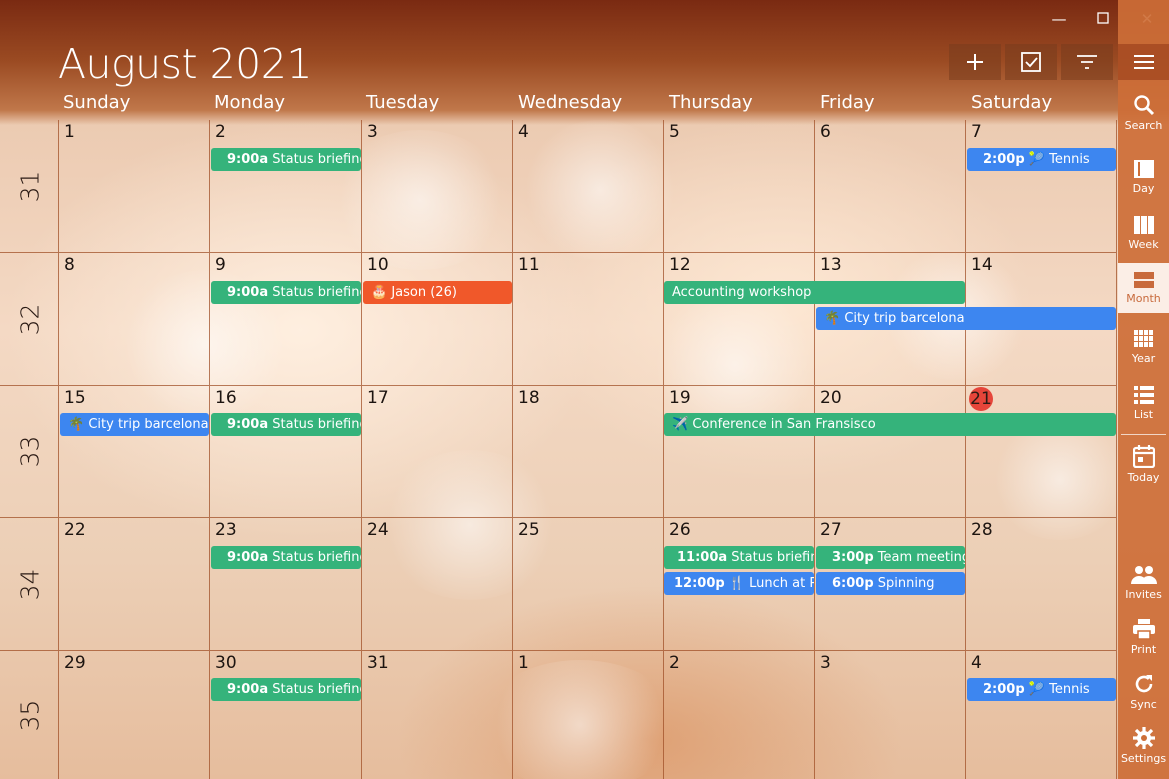 Image resolution: width=1169 pixels, height=779 pixels. What do you see at coordinates (814, 292) in the screenshot?
I see `event-chip: Accounting workshop` at bounding box center [814, 292].